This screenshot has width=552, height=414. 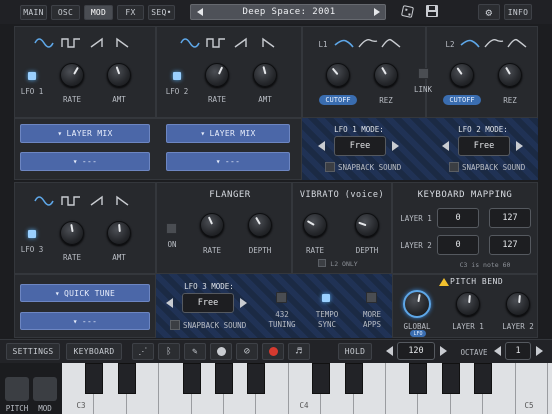 What do you see at coordinates (489, 12) in the screenshot?
I see `settings-gear-button: ⚙` at bounding box center [489, 12].